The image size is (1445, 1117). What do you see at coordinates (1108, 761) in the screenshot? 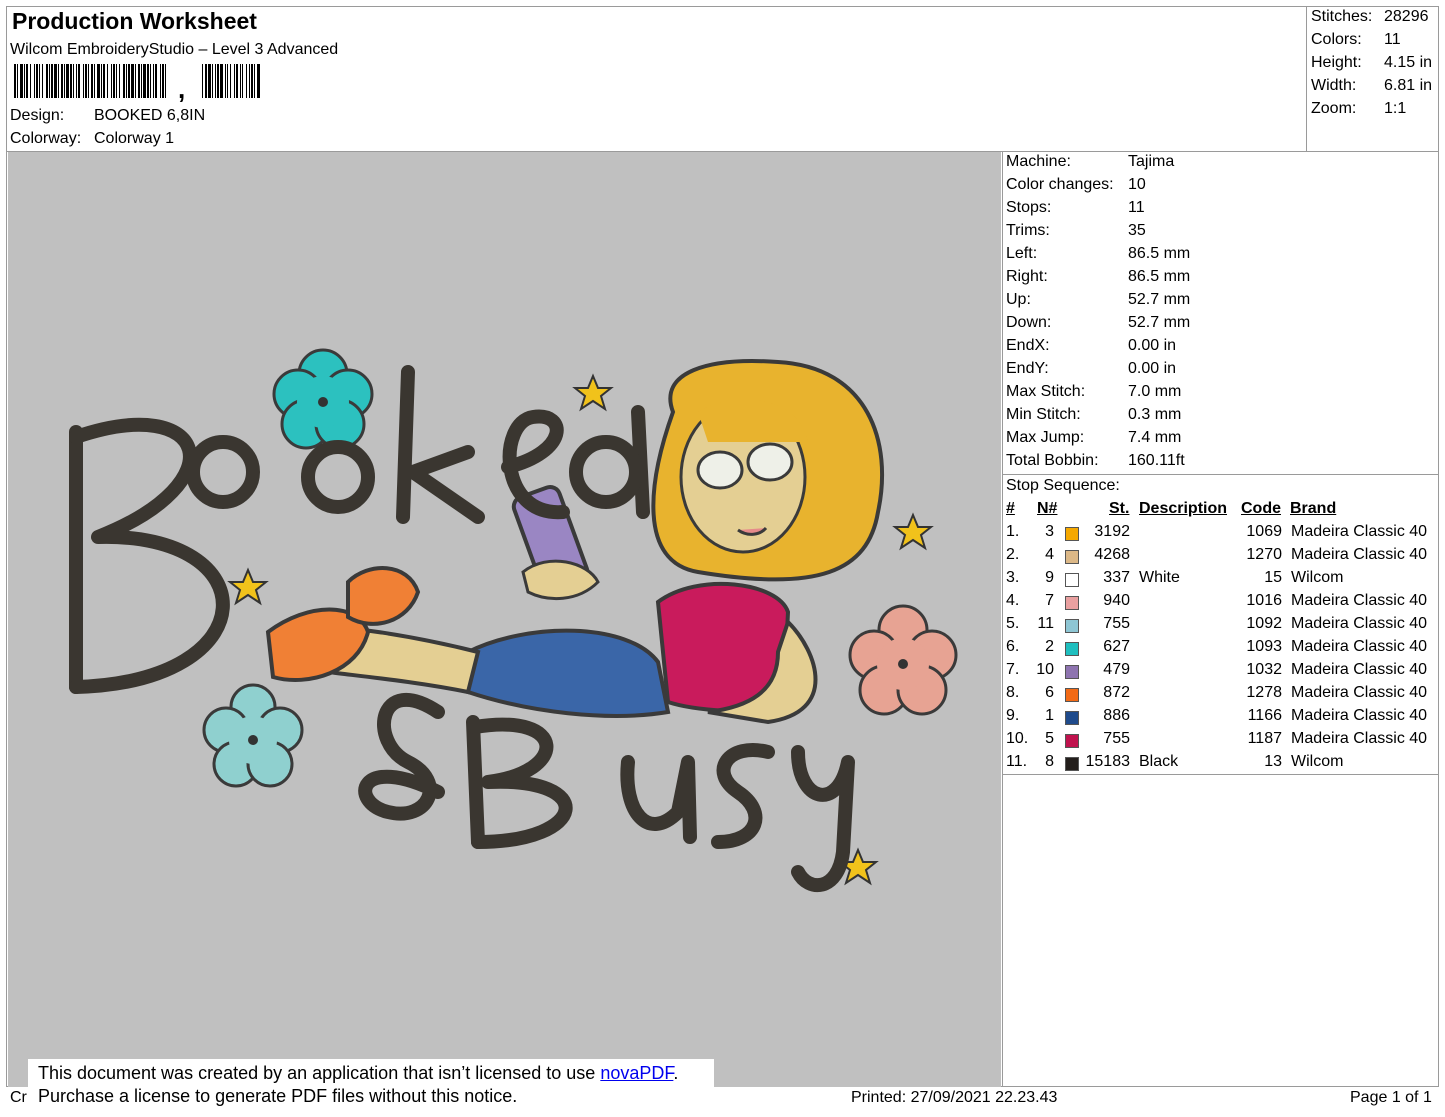
I see `cell-st: 15183` at bounding box center [1108, 761].